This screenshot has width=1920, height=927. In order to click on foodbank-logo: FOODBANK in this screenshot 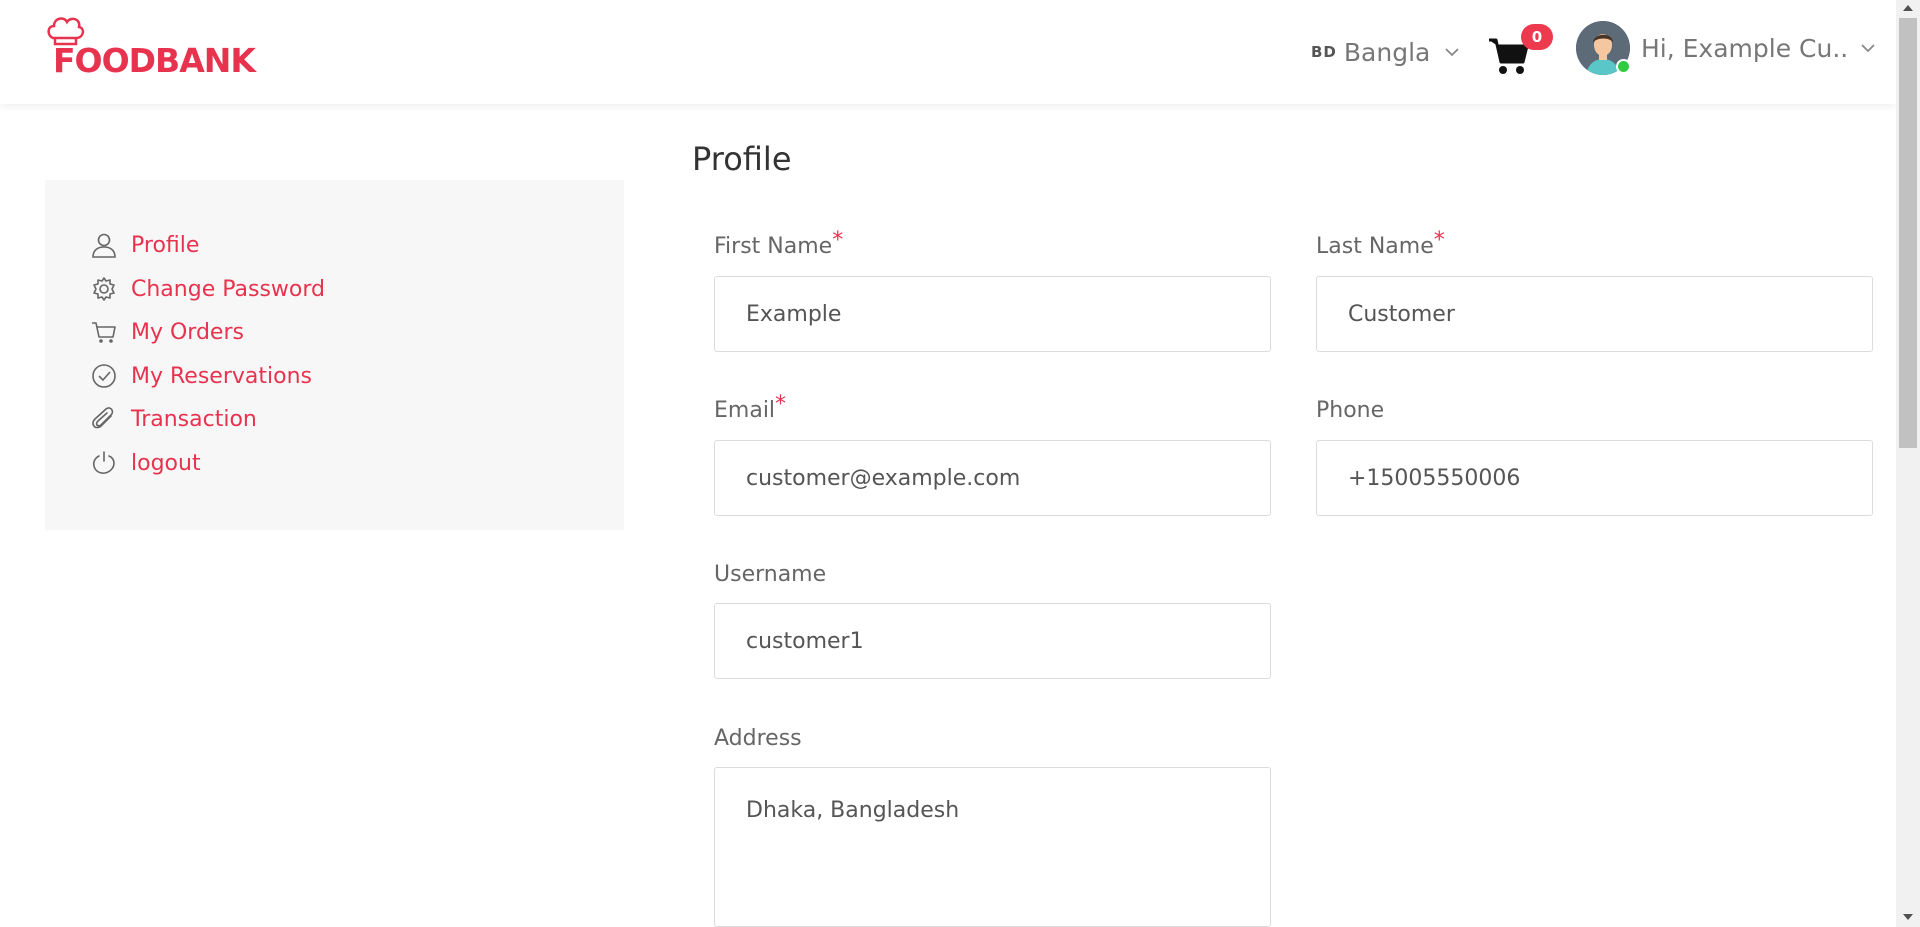, I will do `click(149, 47)`.